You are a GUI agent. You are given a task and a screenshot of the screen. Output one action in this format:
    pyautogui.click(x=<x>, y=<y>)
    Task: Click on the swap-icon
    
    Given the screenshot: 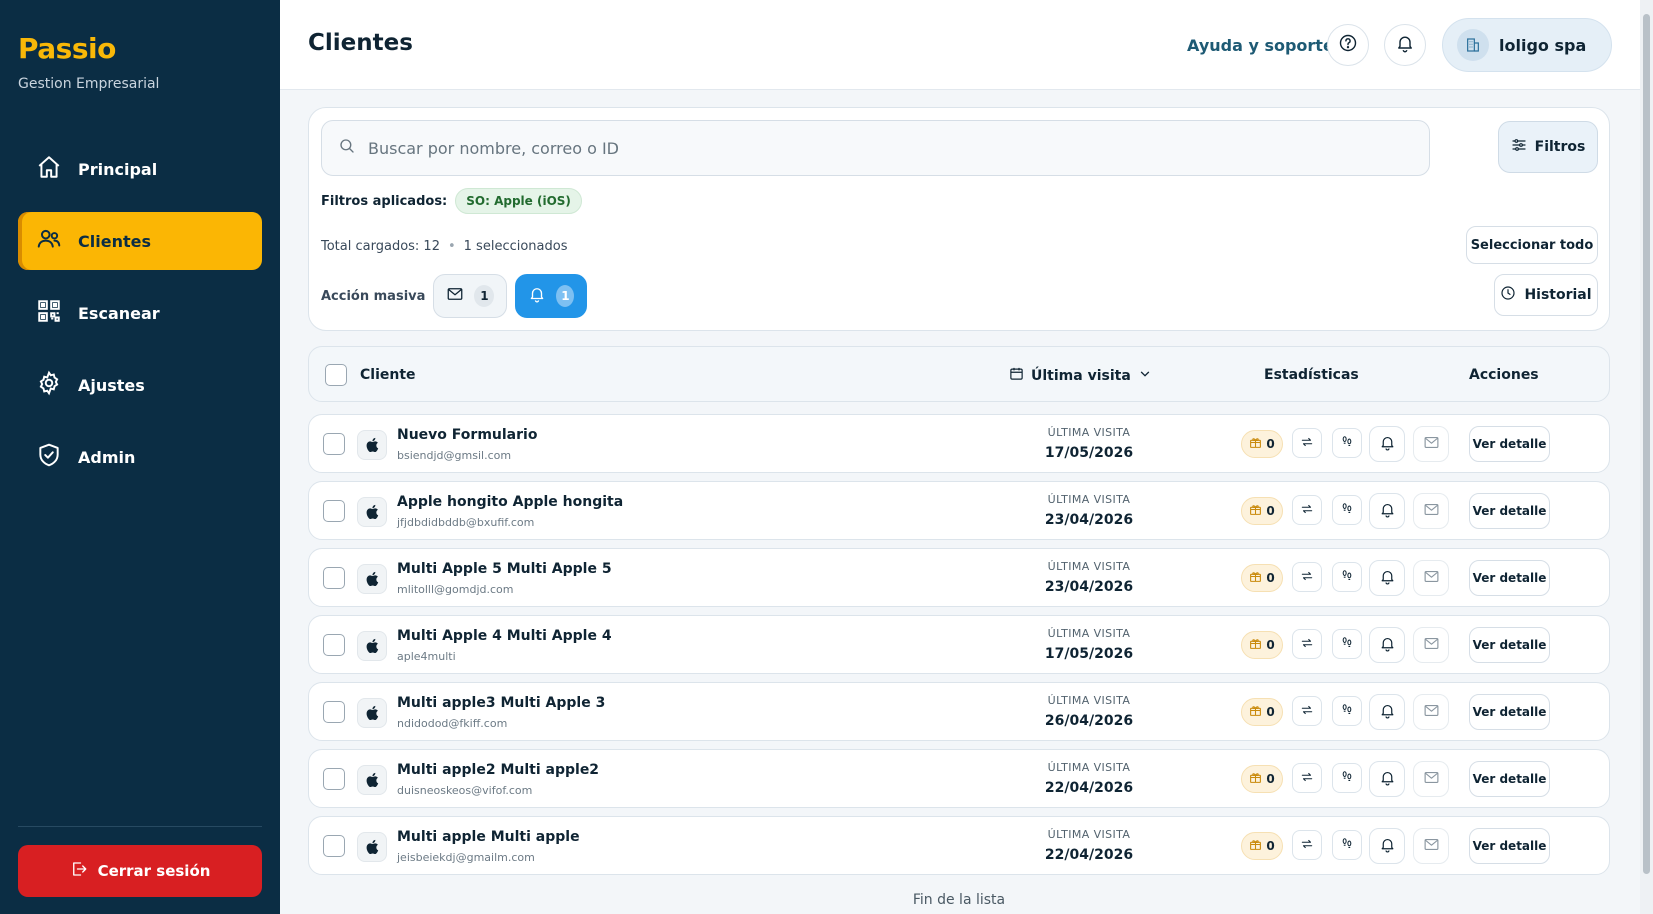 What is the action you would take?
    pyautogui.click(x=1307, y=510)
    